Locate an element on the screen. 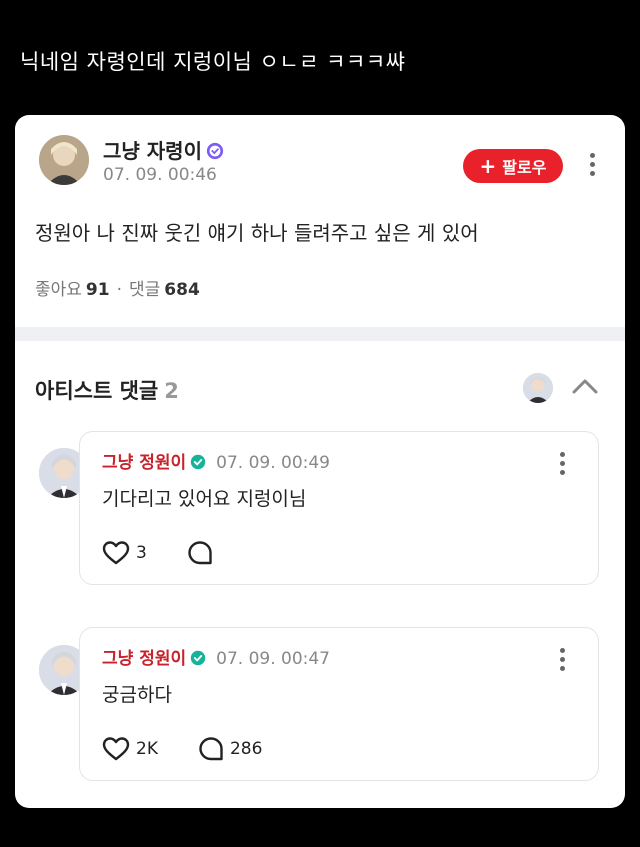  artist-avatar-small is located at coordinates (538, 388).